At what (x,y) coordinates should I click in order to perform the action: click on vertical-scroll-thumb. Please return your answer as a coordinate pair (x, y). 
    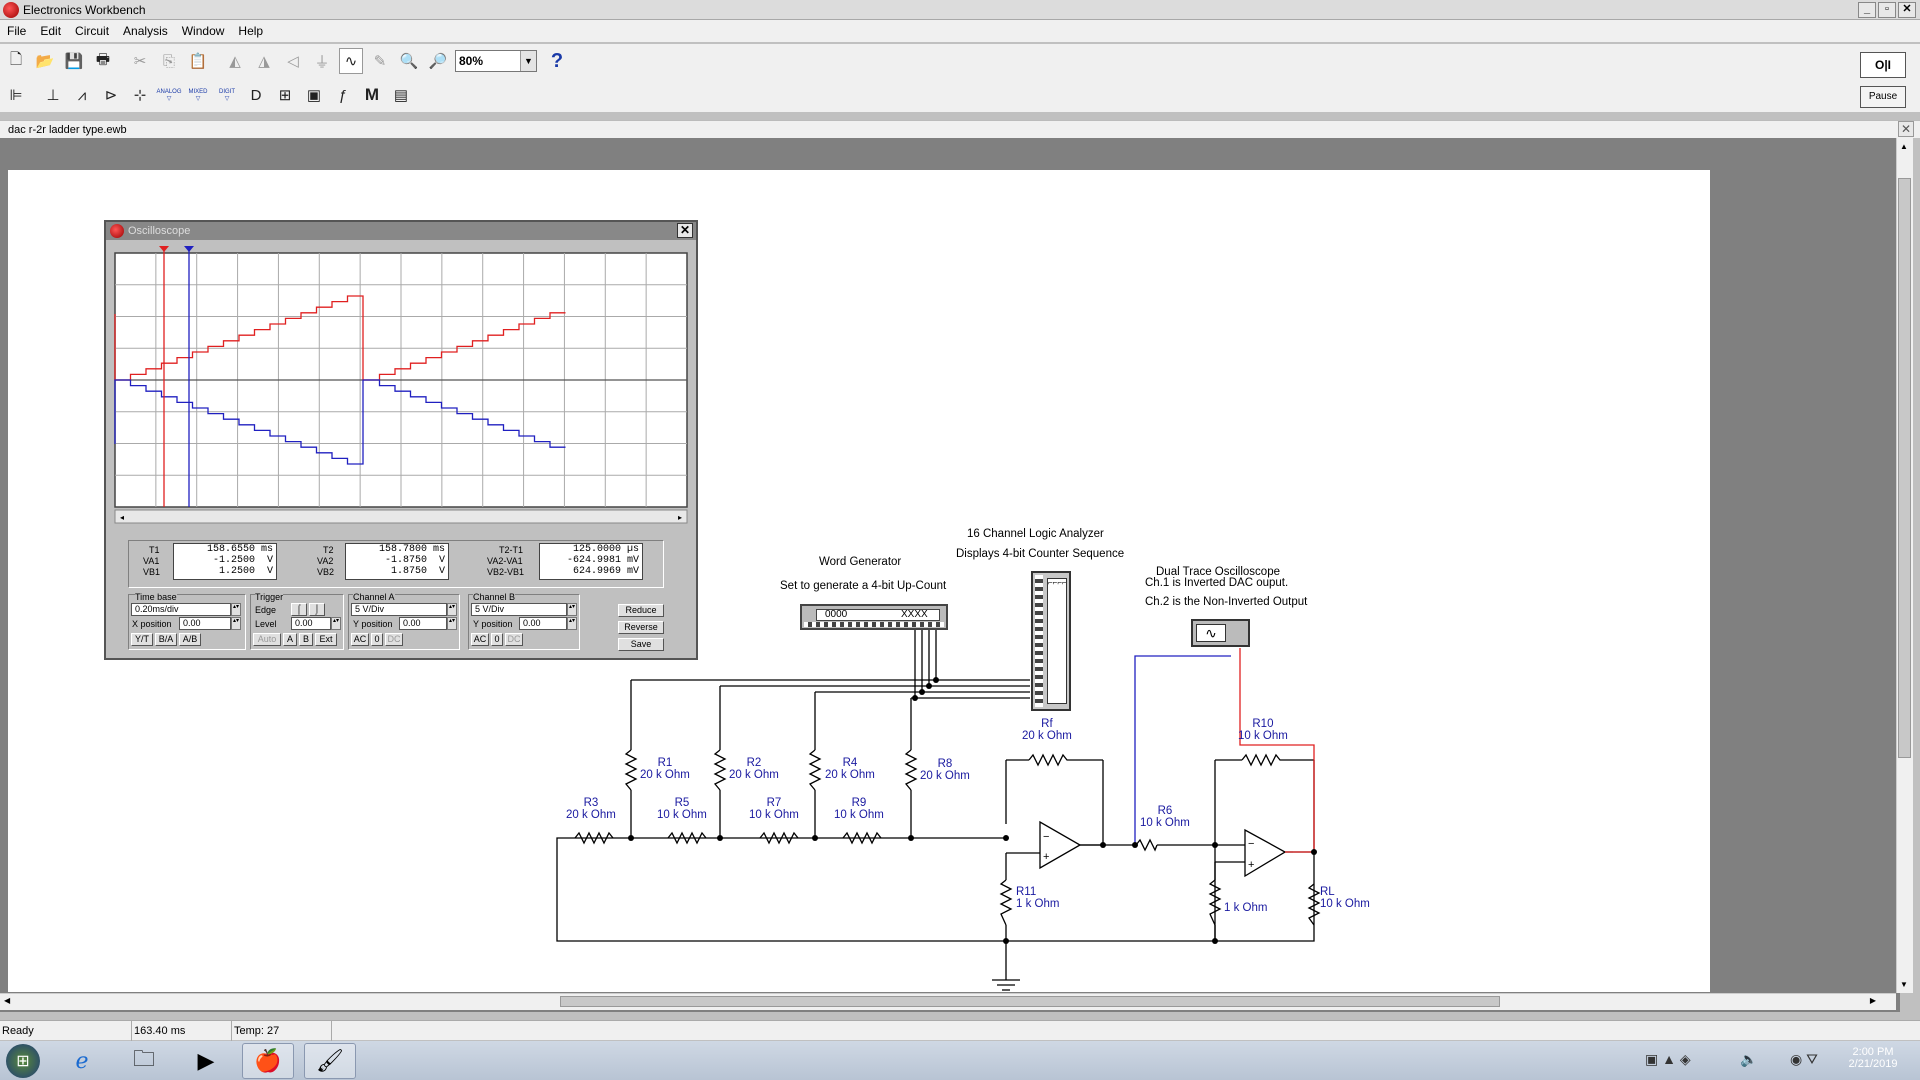
    Looking at the image, I should click on (1904, 468).